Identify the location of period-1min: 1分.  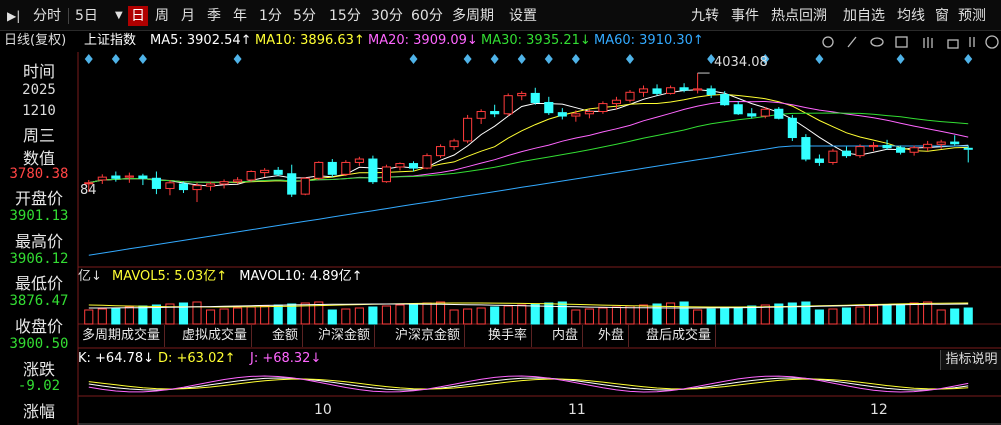
(270, 16).